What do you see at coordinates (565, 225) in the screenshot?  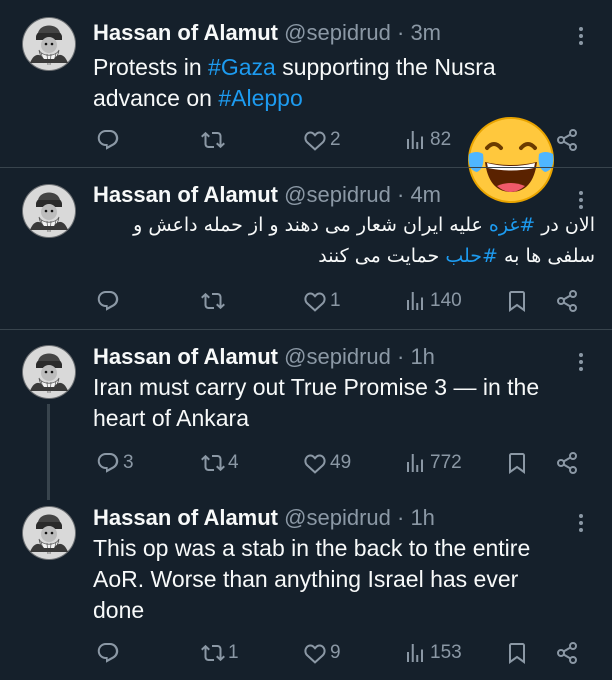 I see `tweet-text-segment: الان در` at bounding box center [565, 225].